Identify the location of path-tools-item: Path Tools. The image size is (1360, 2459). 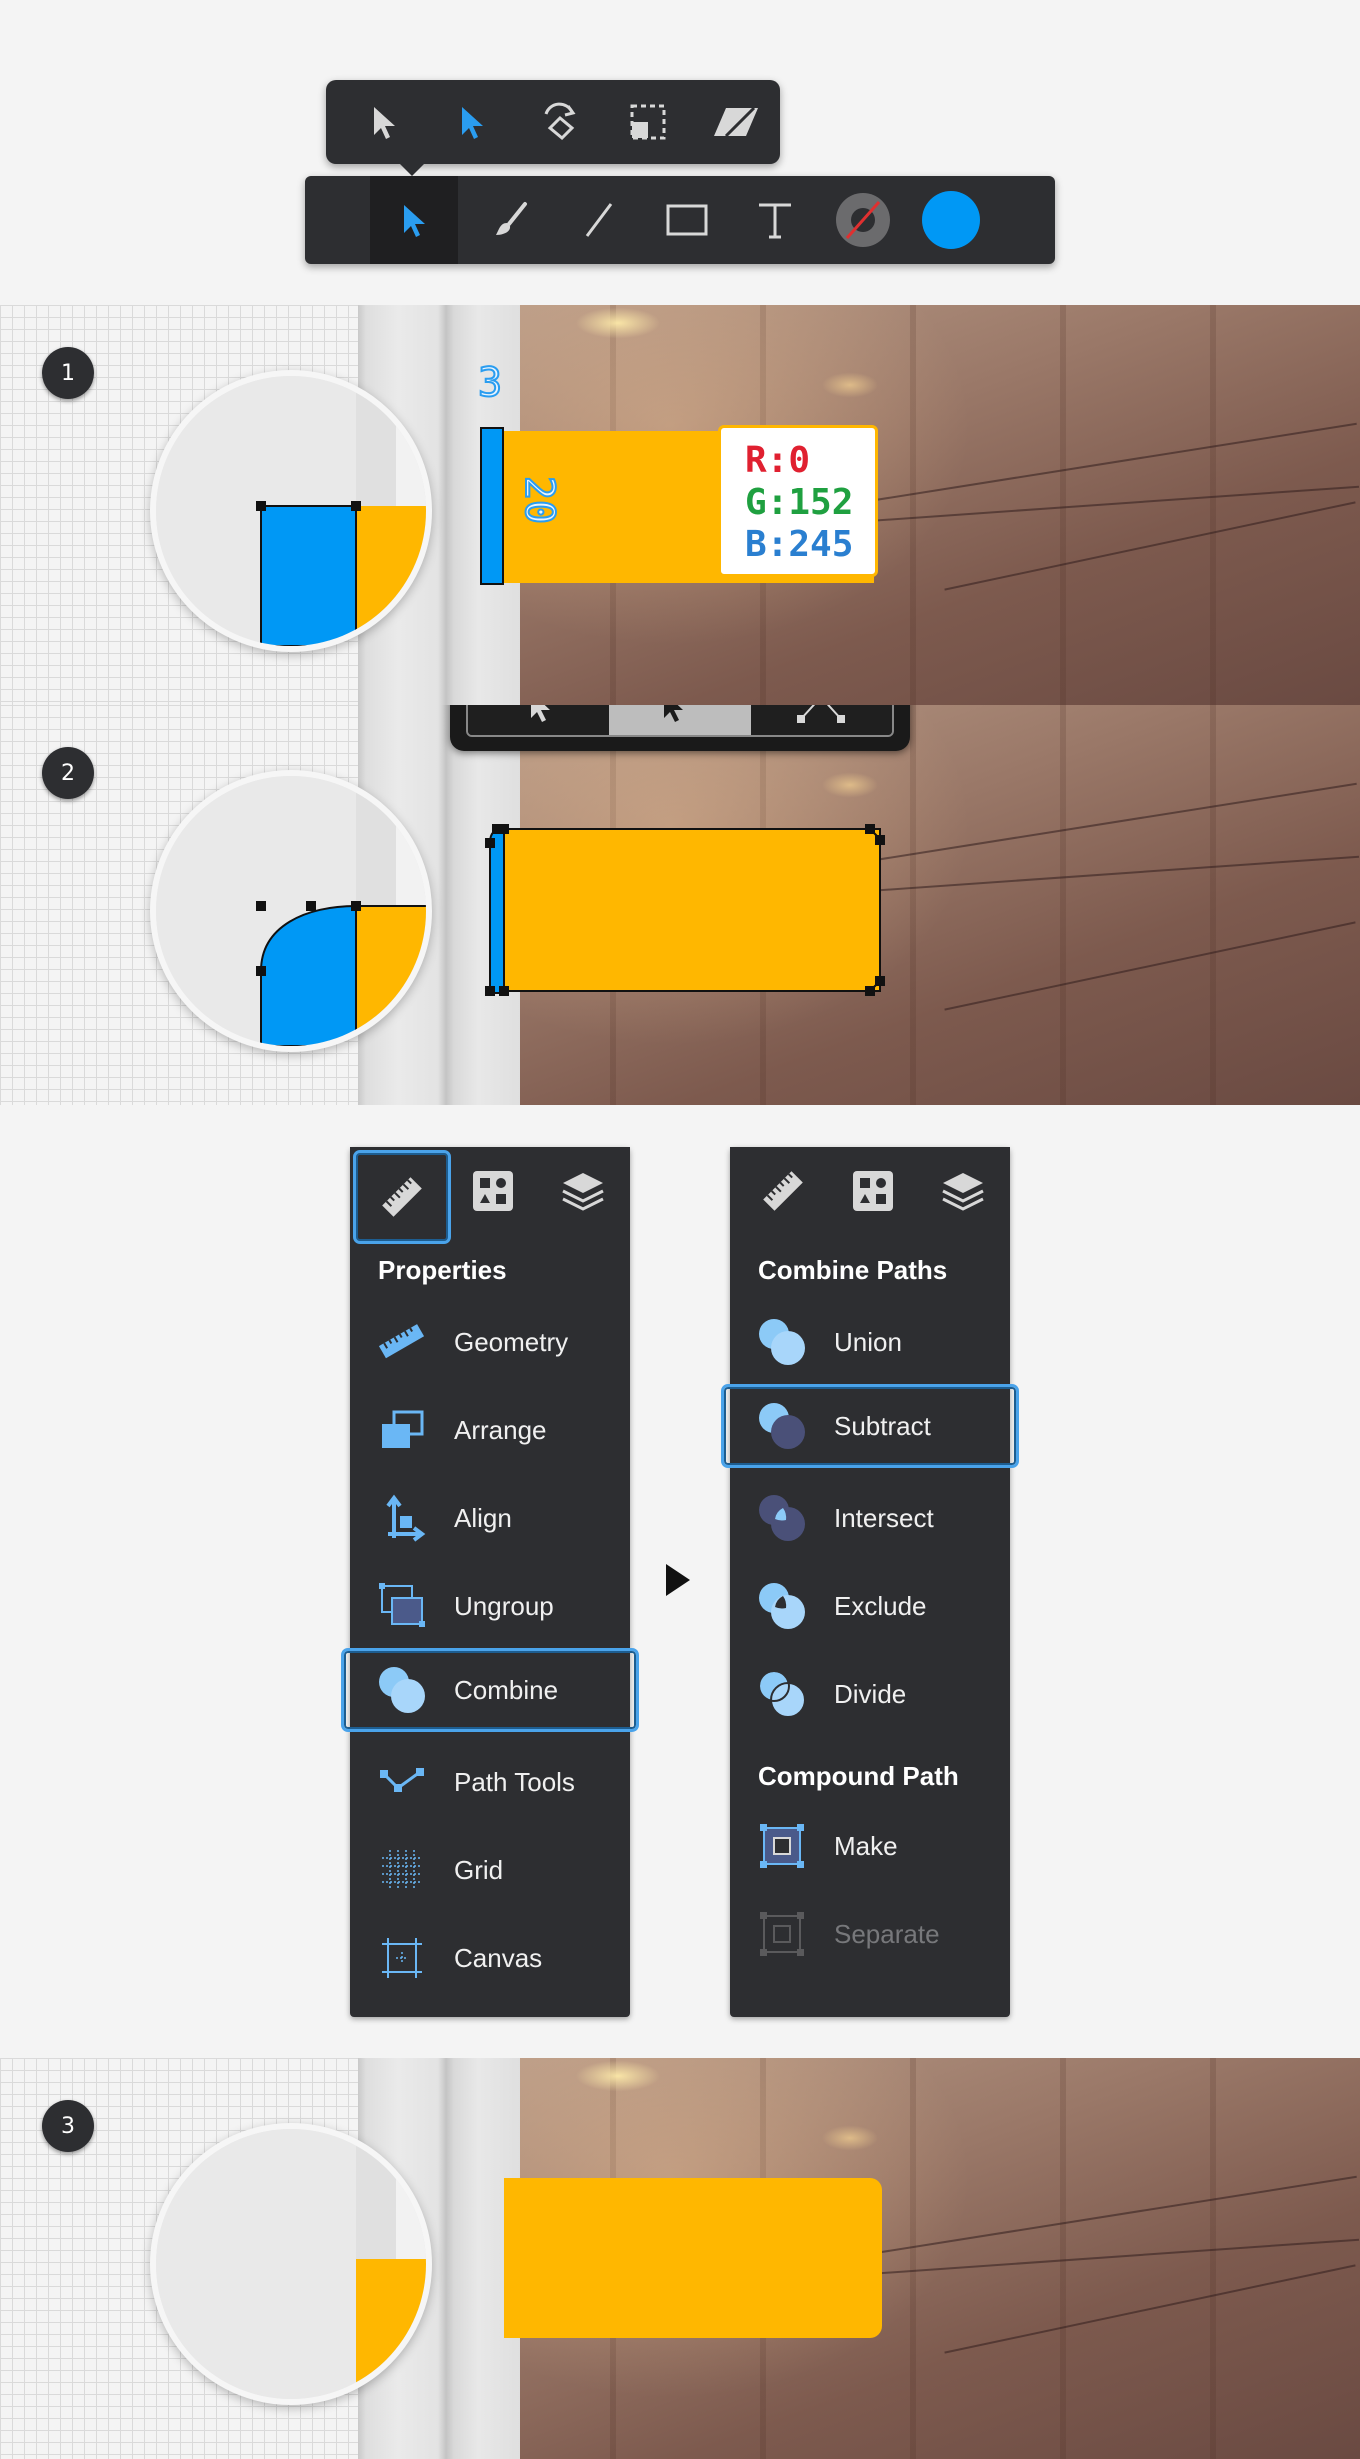
(490, 1782).